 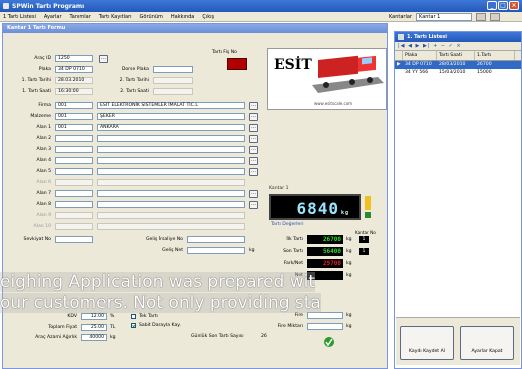 What do you see at coordinates (94, 316) in the screenshot?
I see `kdv-field: 12.00` at bounding box center [94, 316].